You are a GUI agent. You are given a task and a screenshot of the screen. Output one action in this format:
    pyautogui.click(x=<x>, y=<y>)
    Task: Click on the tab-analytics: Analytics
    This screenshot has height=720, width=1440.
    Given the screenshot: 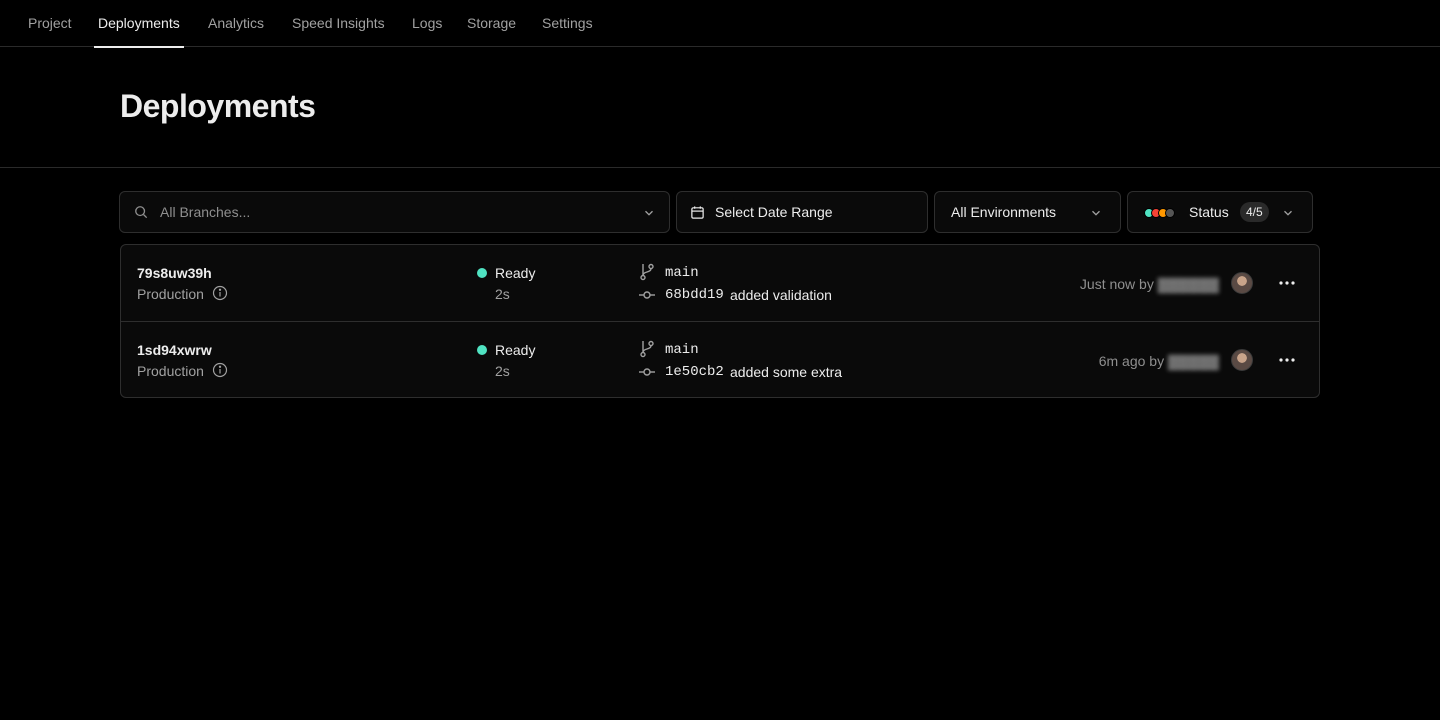 What is the action you would take?
    pyautogui.click(x=236, y=23)
    